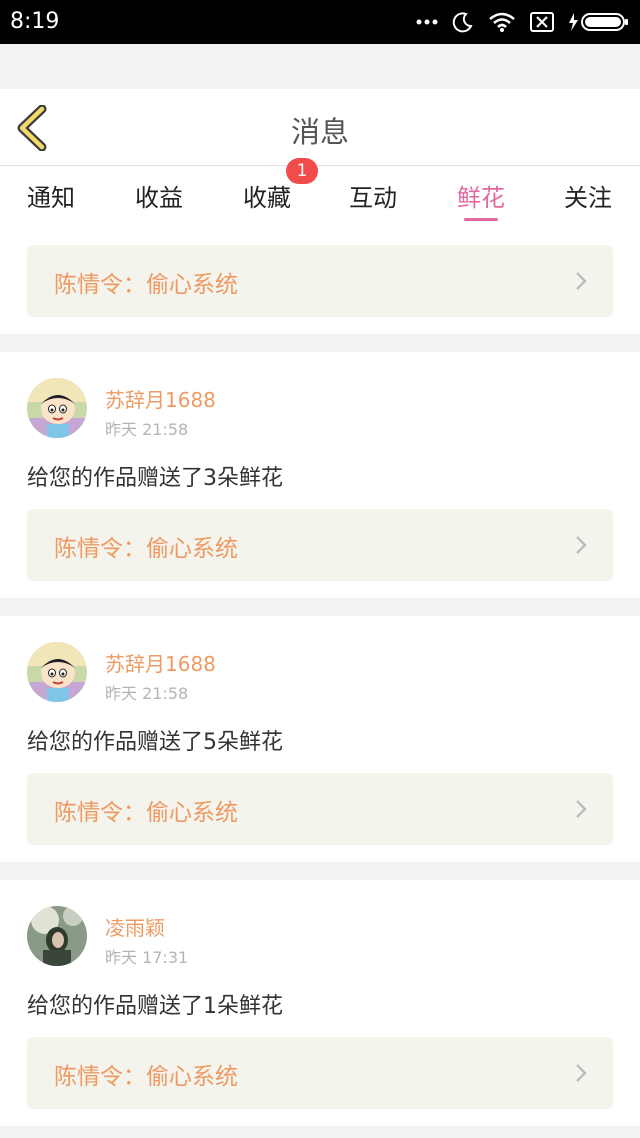 Image resolution: width=640 pixels, height=1138 pixels. Describe the element at coordinates (147, 957) in the screenshot. I see `timestamp: 昨天 17:31` at that location.